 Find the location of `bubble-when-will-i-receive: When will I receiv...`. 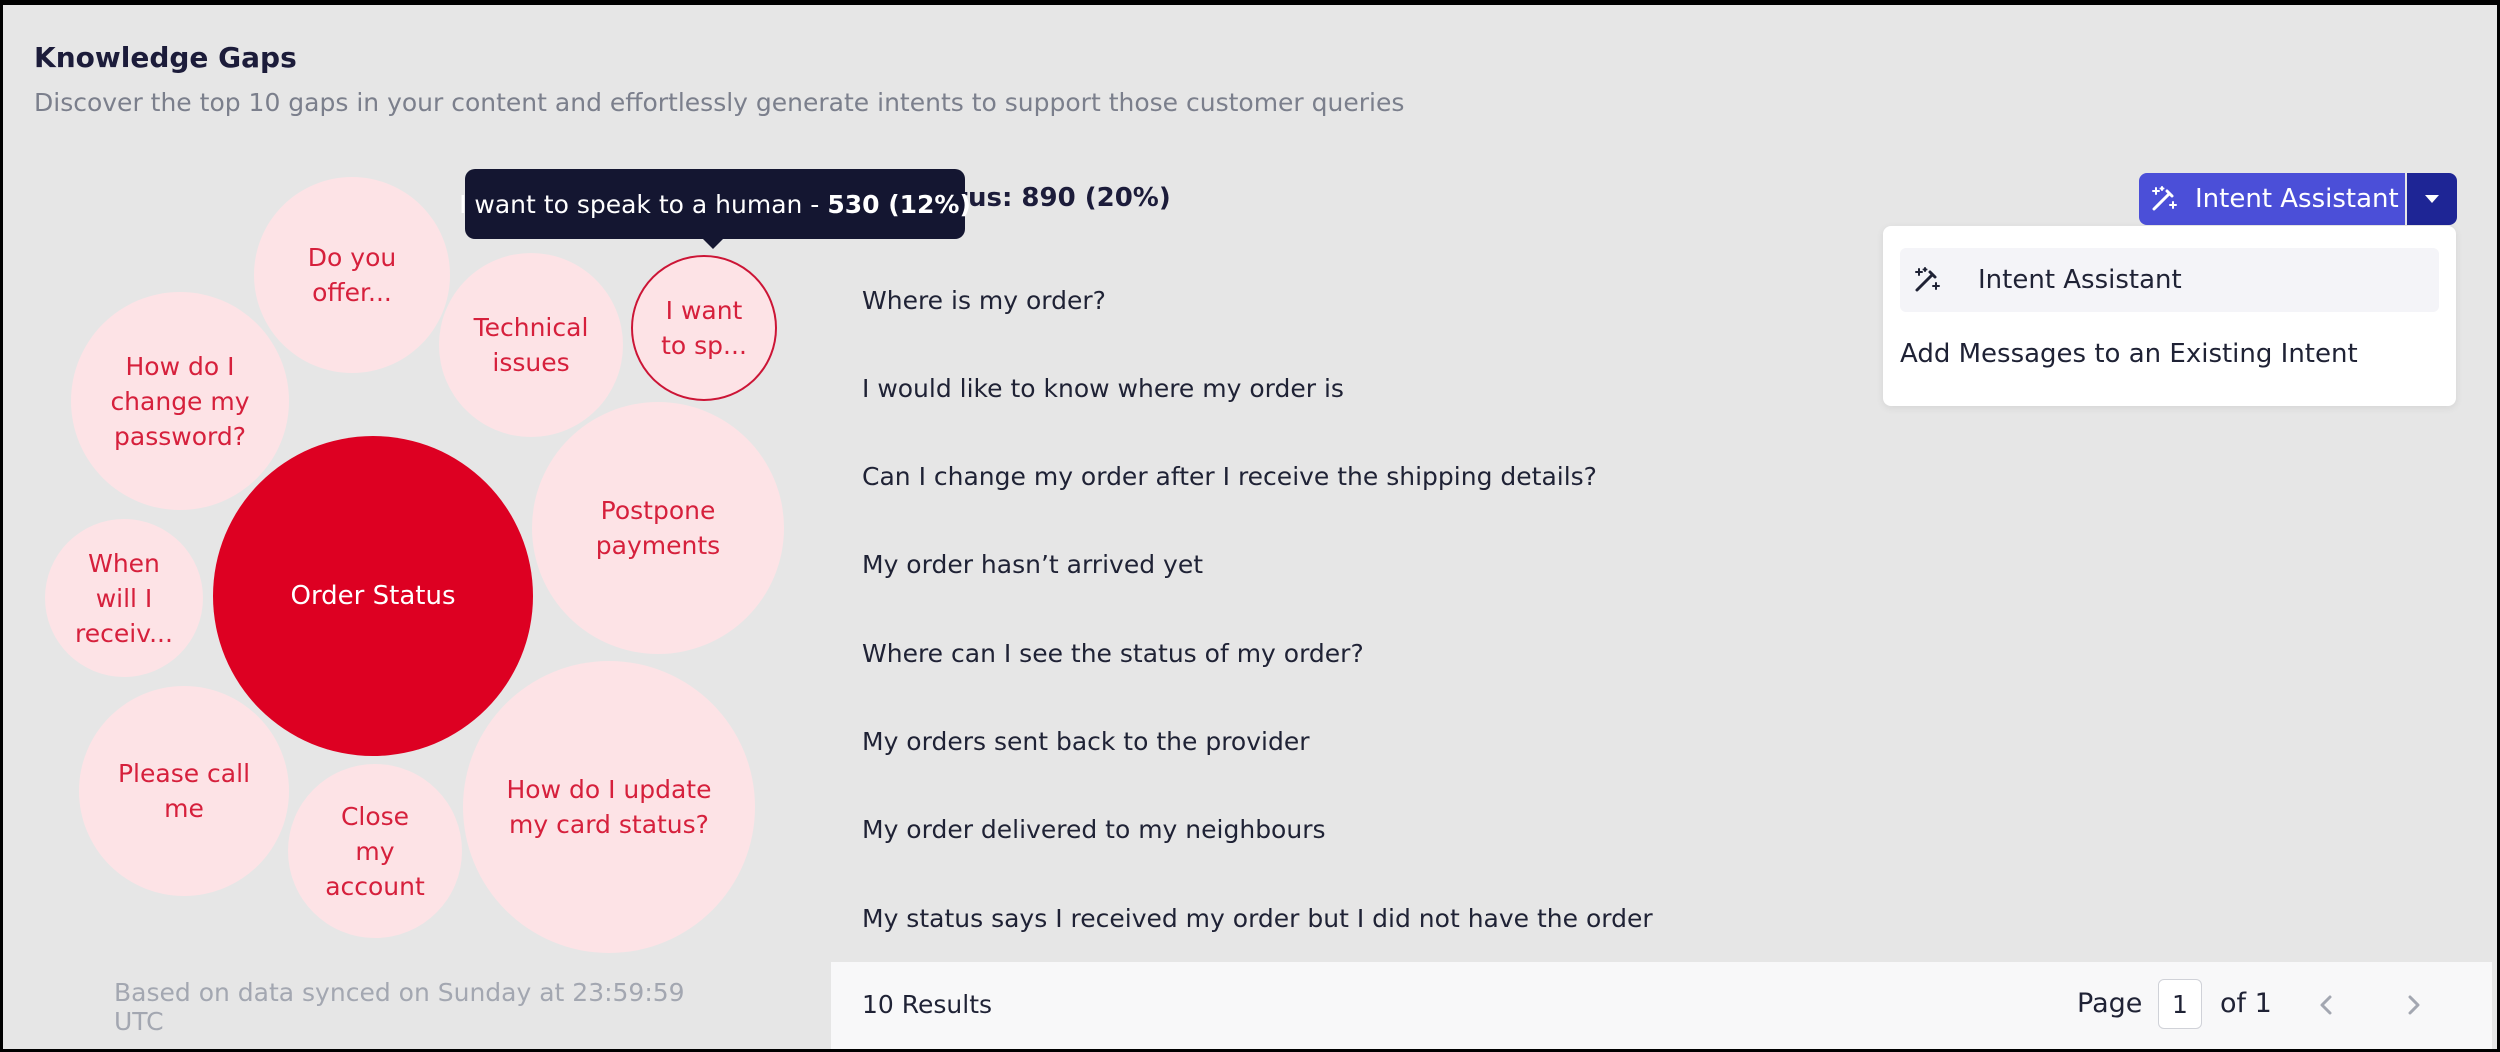

bubble-when-will-i-receive: When will I receiv... is located at coordinates (124, 598).